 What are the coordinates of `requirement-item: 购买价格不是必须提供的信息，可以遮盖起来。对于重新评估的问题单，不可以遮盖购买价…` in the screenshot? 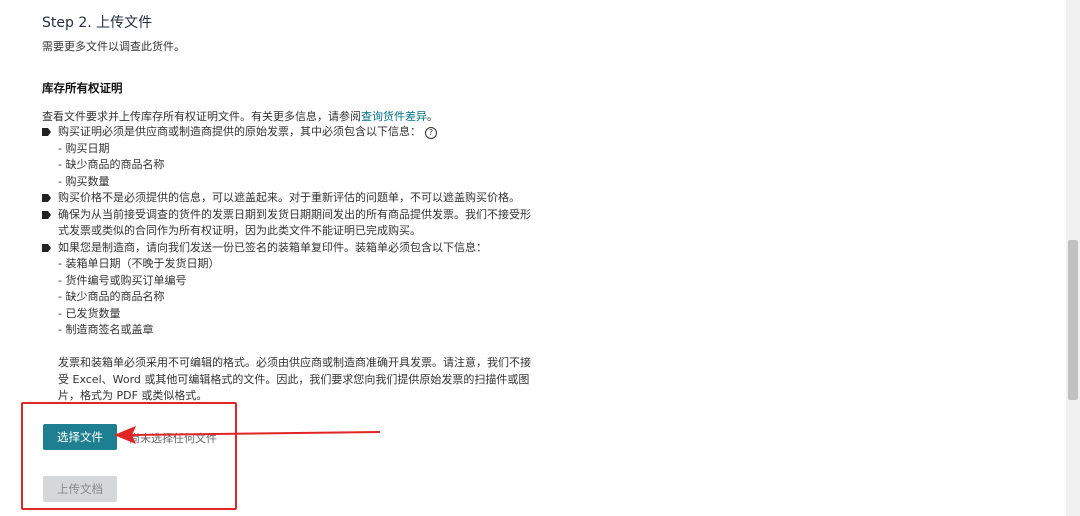 It's located at (302, 198).